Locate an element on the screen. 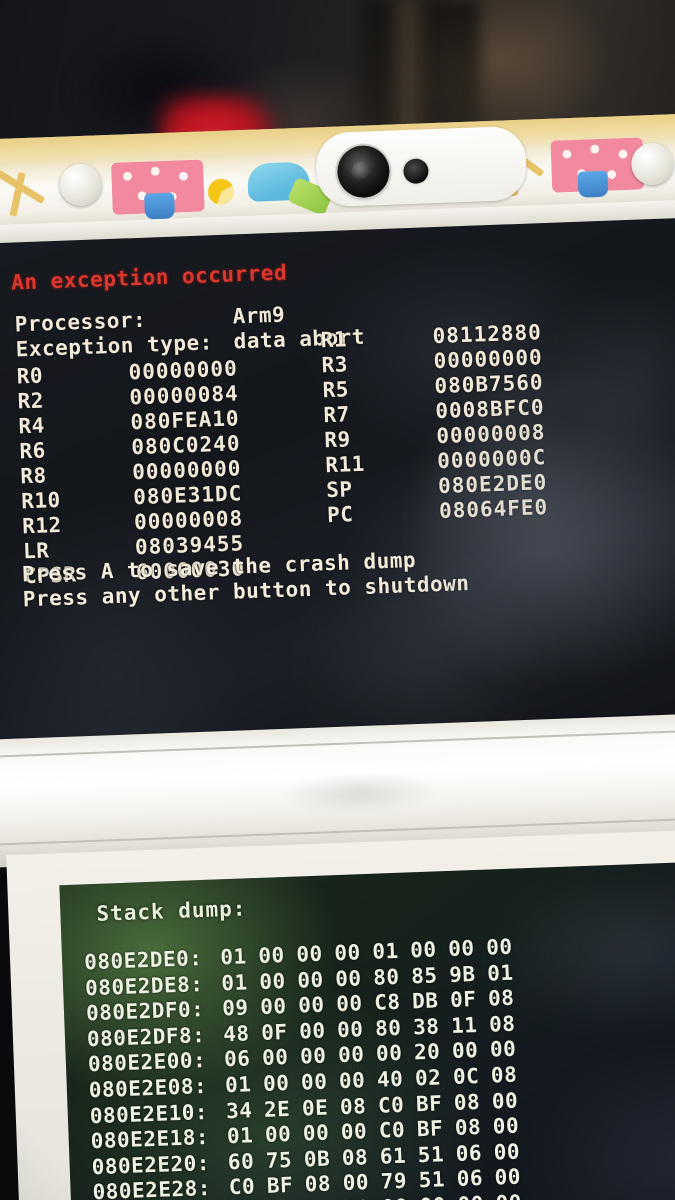  stack-byte: 02 is located at coordinates (428, 1078).